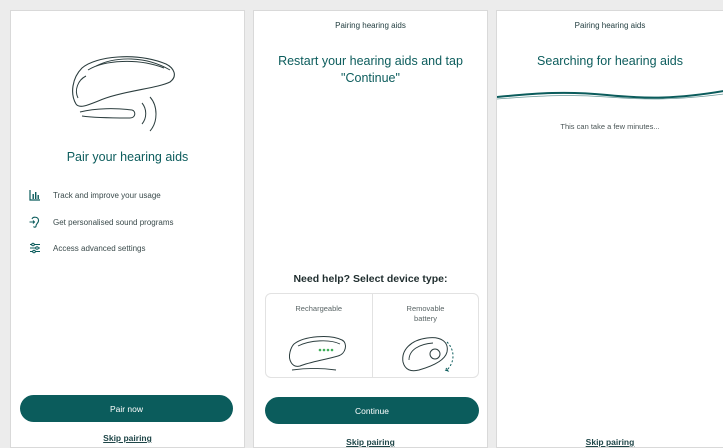 The width and height of the screenshot is (723, 448). Describe the element at coordinates (319, 308) in the screenshot. I see `device-label: Rechargeable` at that location.